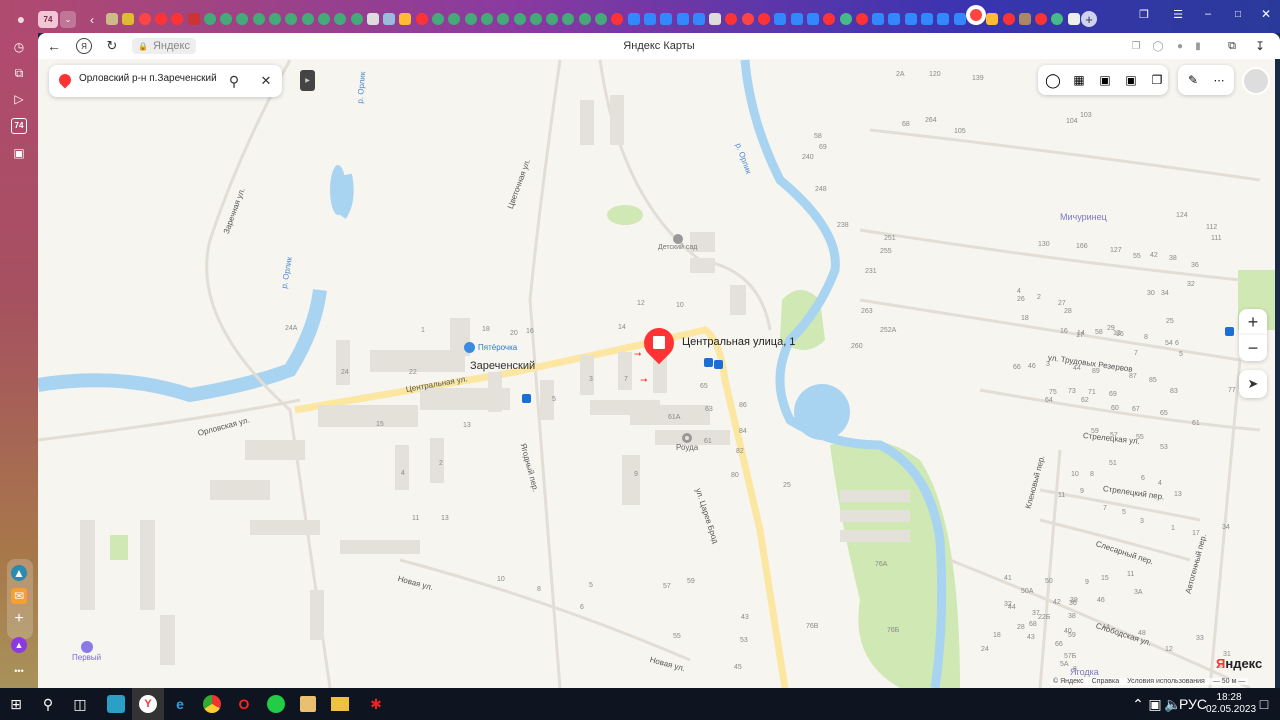 Image resolution: width=1280 pixels, height=720 pixels. What do you see at coordinates (19, 619) in the screenshot?
I see `add-app-icon: +` at bounding box center [19, 619].